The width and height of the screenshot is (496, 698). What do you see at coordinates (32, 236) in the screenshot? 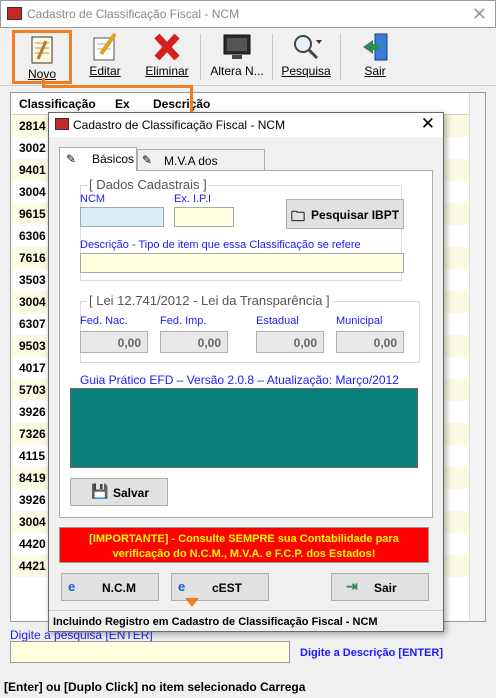
I see `classificacao-cell: 6306` at bounding box center [32, 236].